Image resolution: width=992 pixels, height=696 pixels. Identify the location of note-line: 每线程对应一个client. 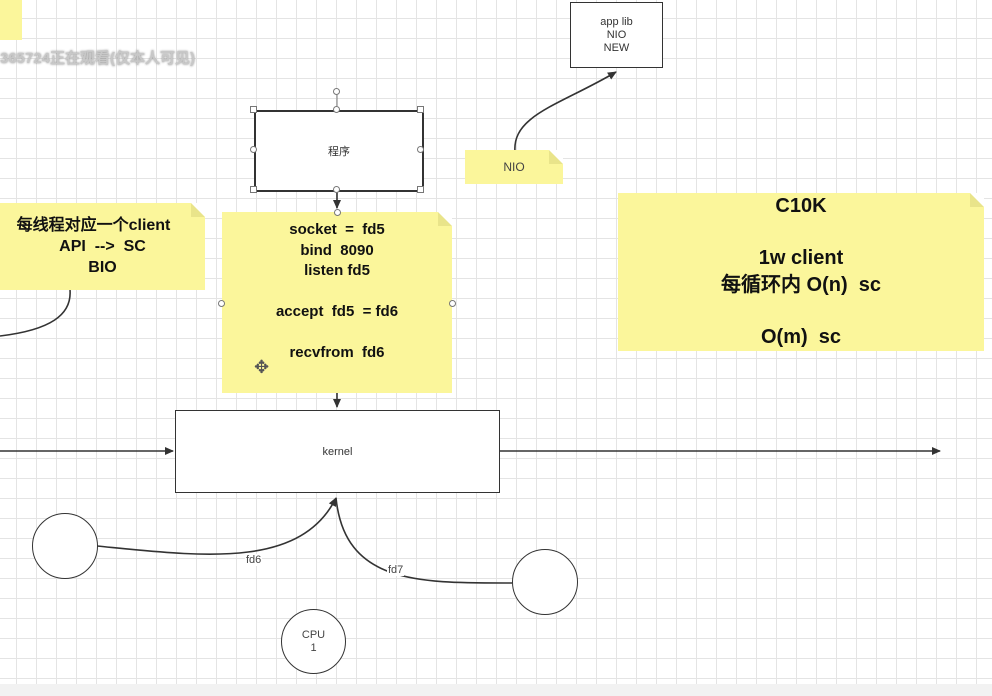
(93, 225).